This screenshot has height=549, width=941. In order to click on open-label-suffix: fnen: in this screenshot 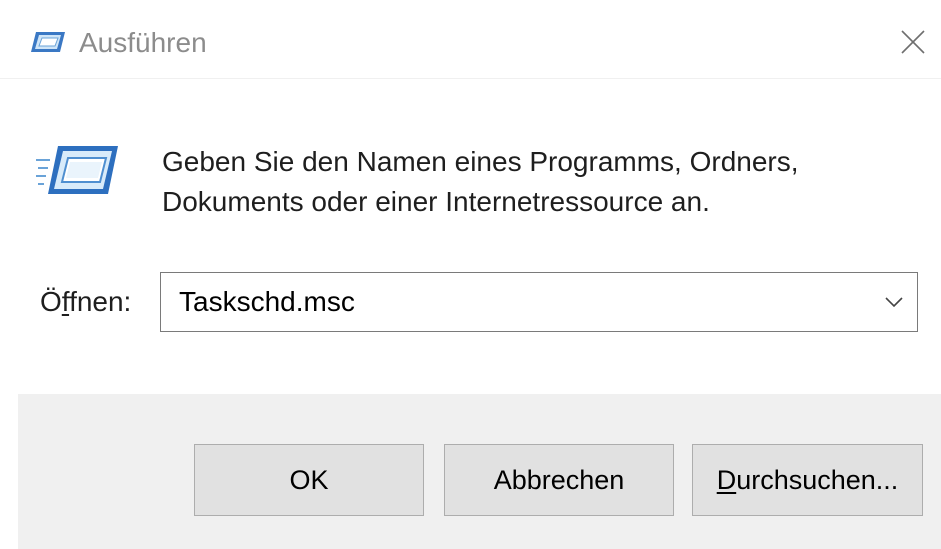, I will do `click(100, 301)`.